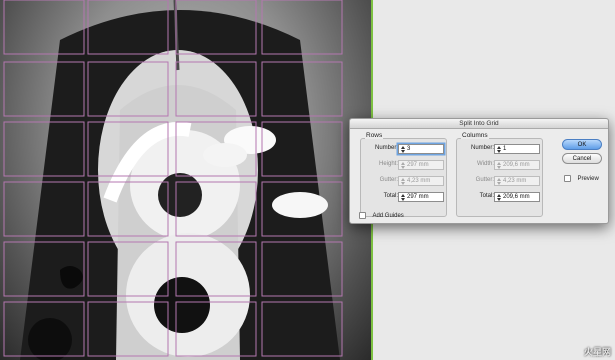  What do you see at coordinates (388, 180) in the screenshot?
I see `rows-gutter-label: Gutter:` at bounding box center [388, 180].